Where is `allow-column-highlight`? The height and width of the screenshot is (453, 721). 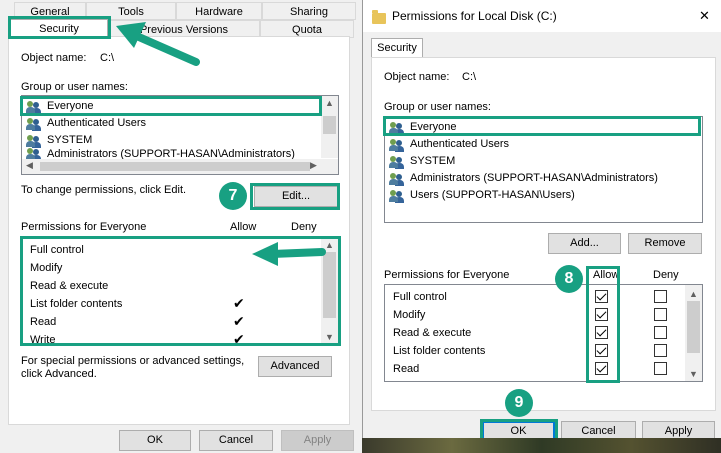
allow-column-highlight is located at coordinates (603, 324).